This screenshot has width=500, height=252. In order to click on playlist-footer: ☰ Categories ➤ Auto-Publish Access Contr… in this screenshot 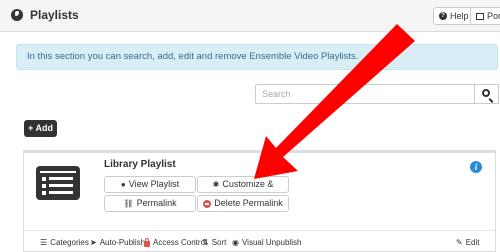, I will do `click(259, 241)`.